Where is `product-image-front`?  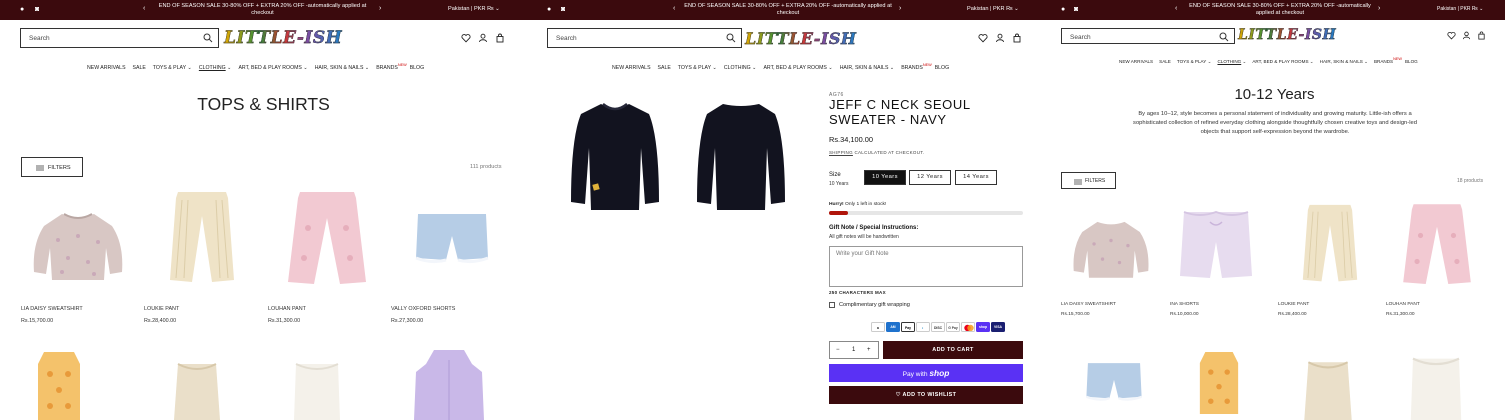 product-image-front is located at coordinates (615, 155).